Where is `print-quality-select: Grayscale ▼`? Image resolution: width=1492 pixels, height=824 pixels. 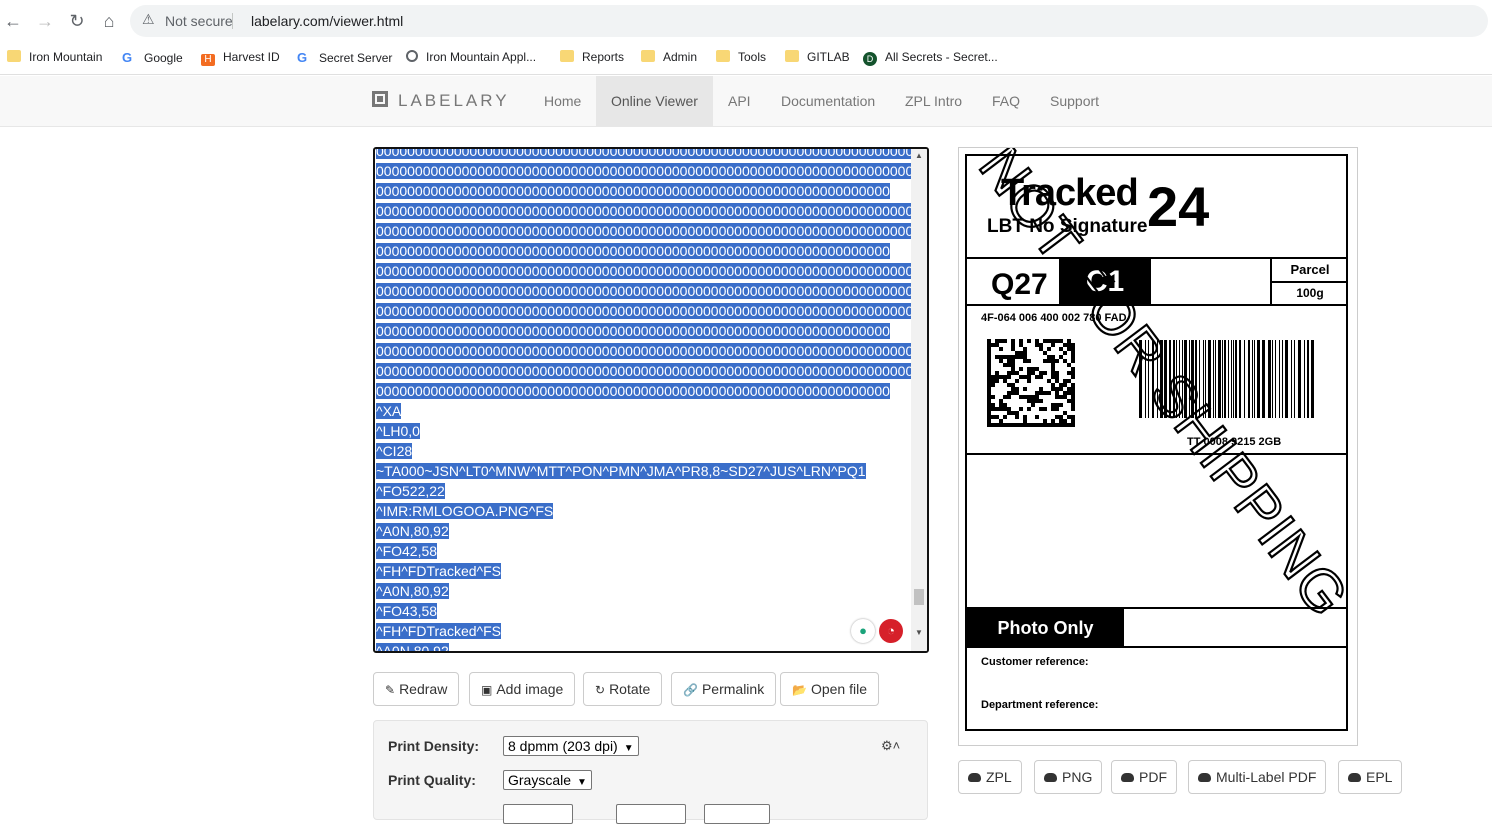
print-quality-select: Grayscale ▼ is located at coordinates (547, 780).